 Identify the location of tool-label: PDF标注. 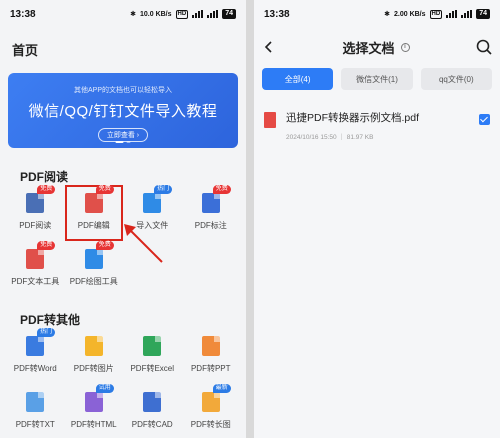
(210, 225).